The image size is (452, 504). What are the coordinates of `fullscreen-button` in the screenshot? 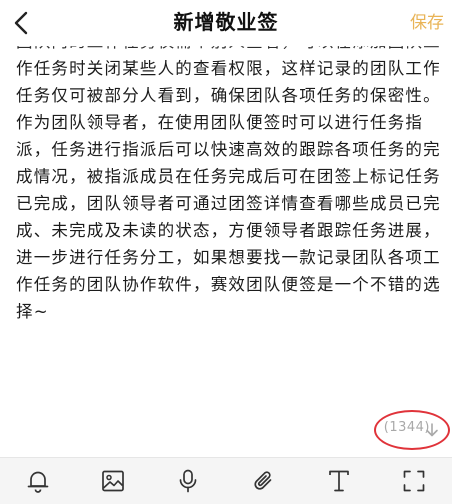 It's located at (414, 481).